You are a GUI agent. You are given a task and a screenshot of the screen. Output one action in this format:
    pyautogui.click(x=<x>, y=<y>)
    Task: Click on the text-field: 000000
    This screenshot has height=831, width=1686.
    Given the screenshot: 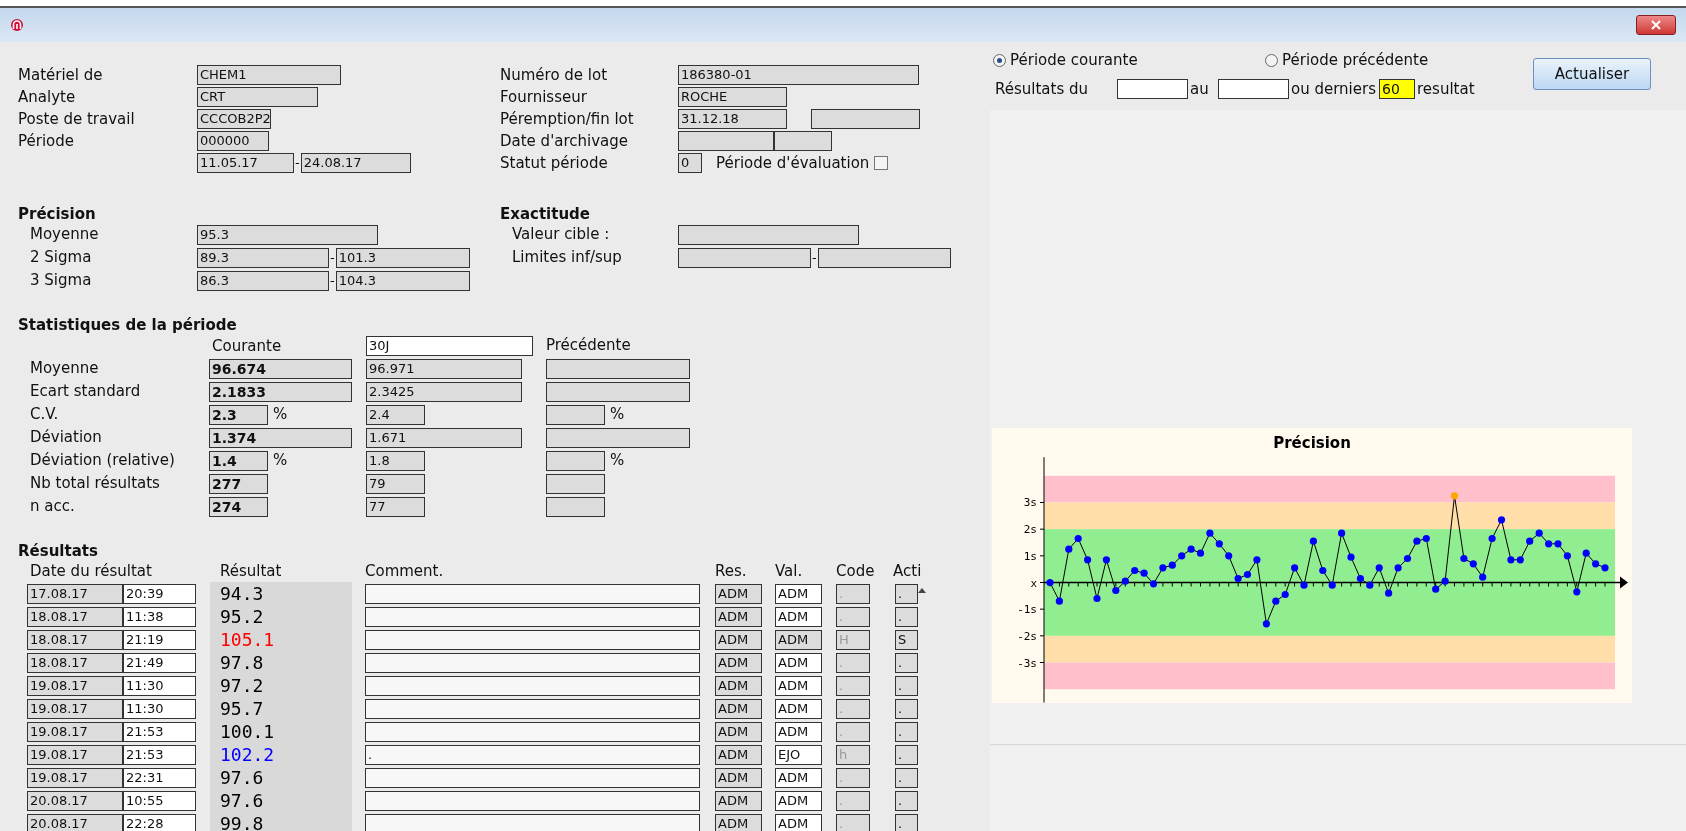 What is the action you would take?
    pyautogui.click(x=233, y=141)
    